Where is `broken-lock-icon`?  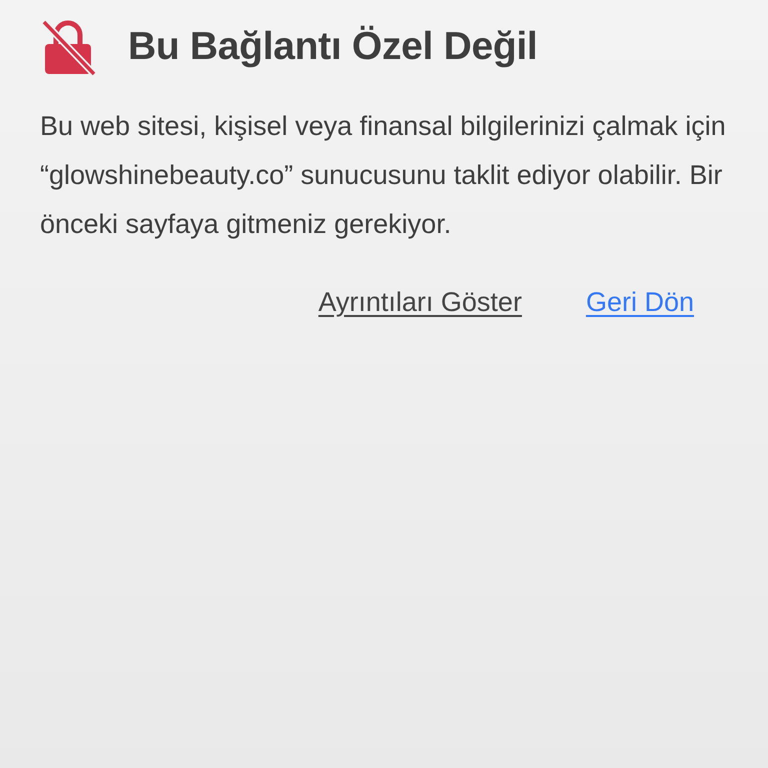 broken-lock-icon is located at coordinates (68, 47).